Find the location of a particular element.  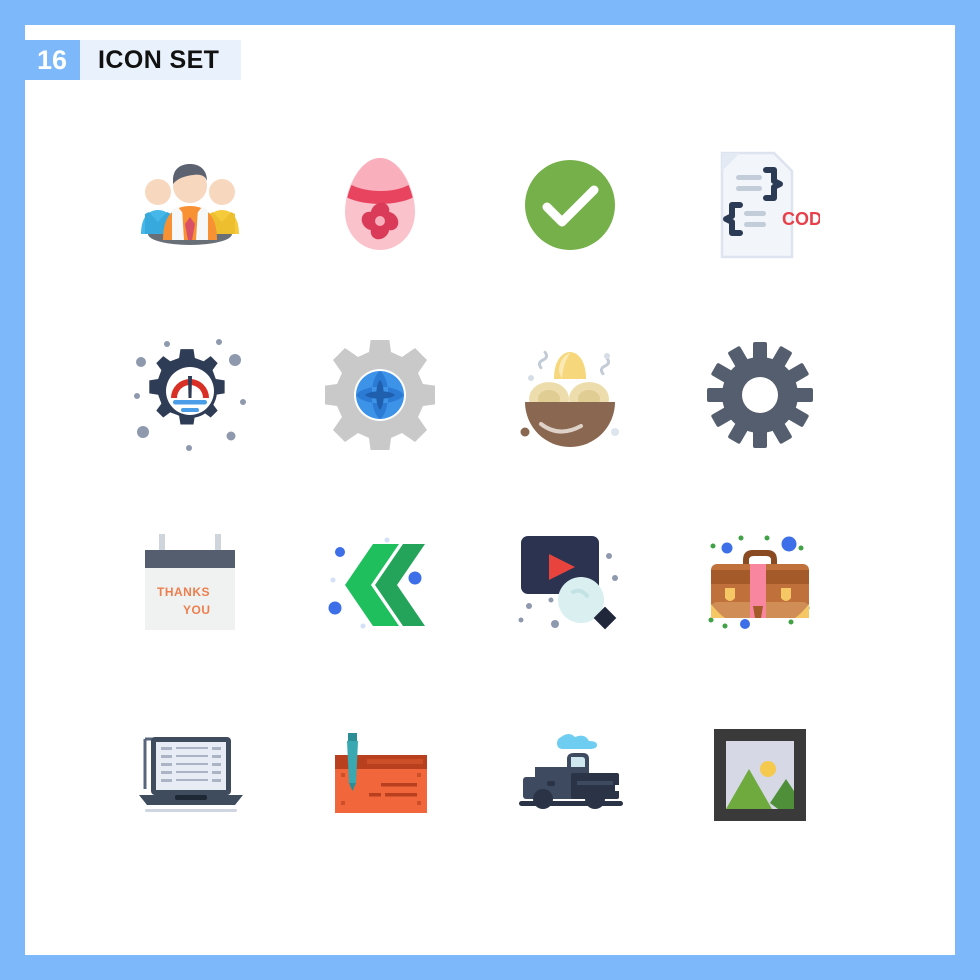

double-chevron-left-icon is located at coordinates (376, 583).